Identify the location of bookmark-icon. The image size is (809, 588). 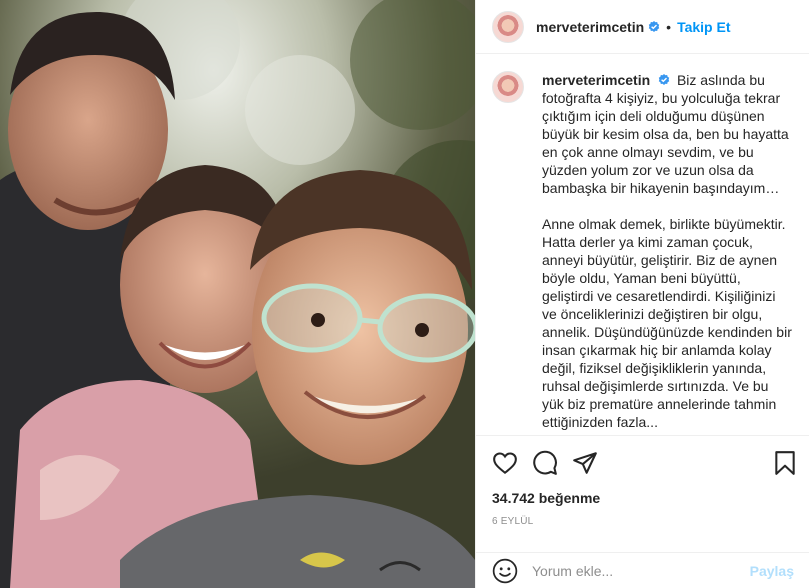
(785, 463).